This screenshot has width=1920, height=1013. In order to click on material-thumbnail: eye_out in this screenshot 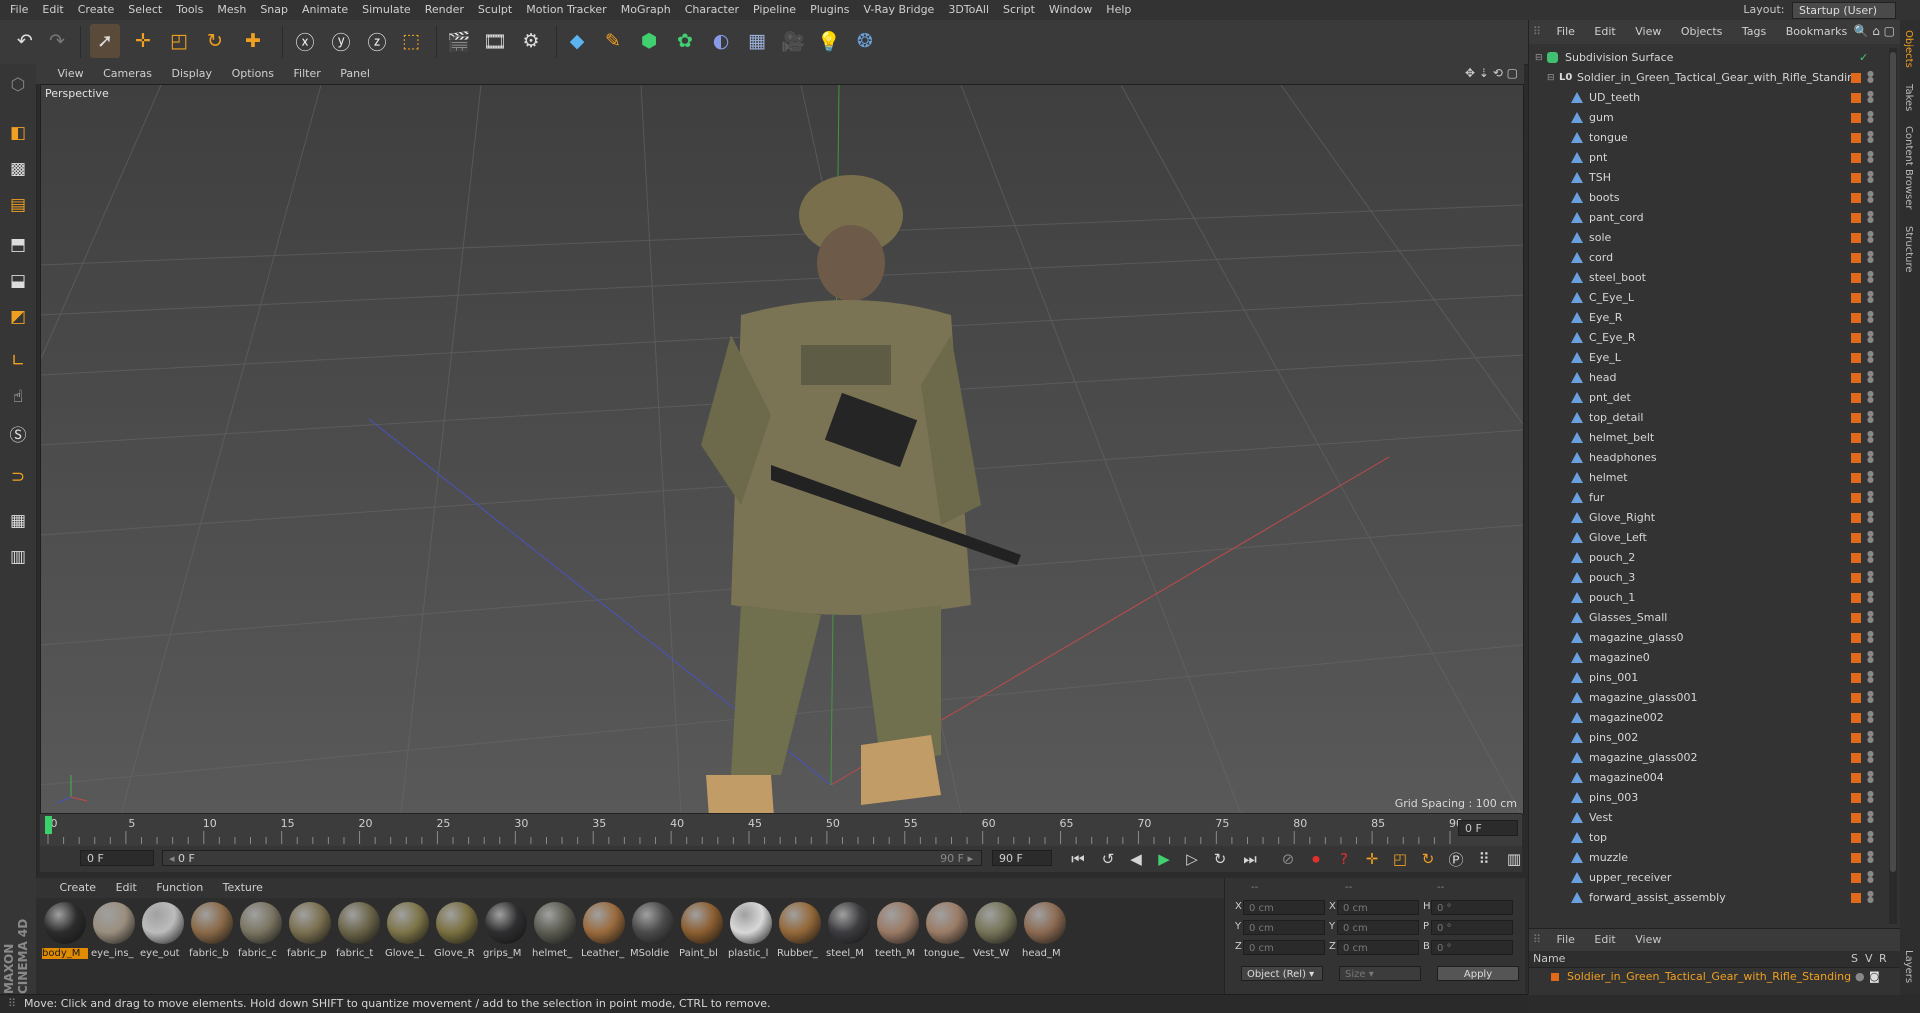, I will do `click(163, 933)`.